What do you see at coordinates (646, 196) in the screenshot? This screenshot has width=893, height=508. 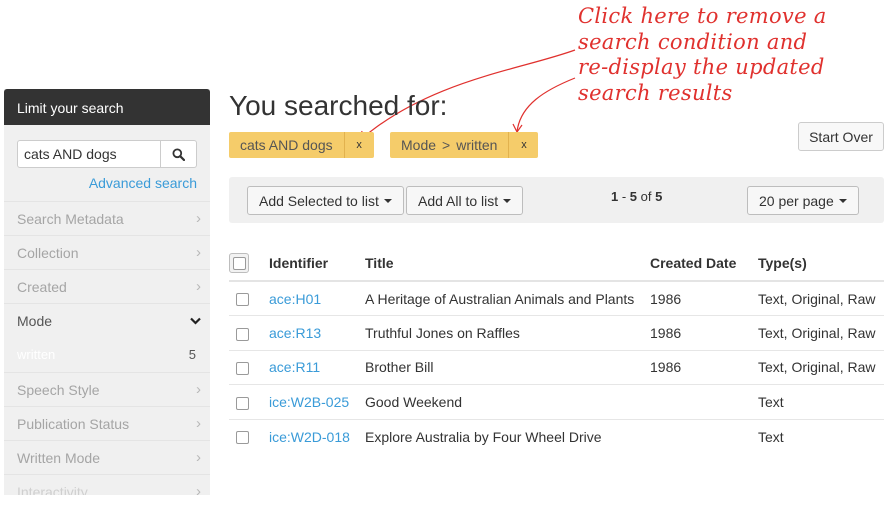 I see `range-of: of` at bounding box center [646, 196].